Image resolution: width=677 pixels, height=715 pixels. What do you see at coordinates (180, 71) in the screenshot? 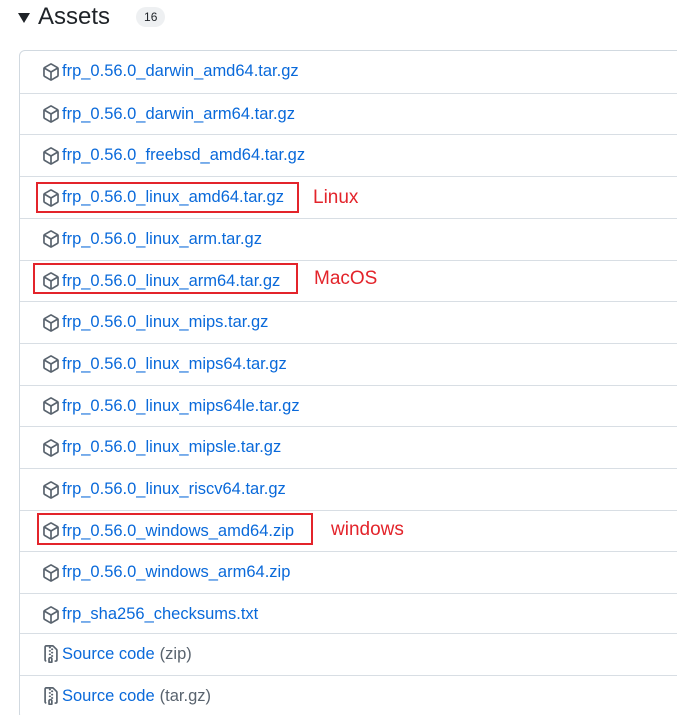
I see `asset-name: frp_0.56.0_darwin_amd64.tar.gz` at bounding box center [180, 71].